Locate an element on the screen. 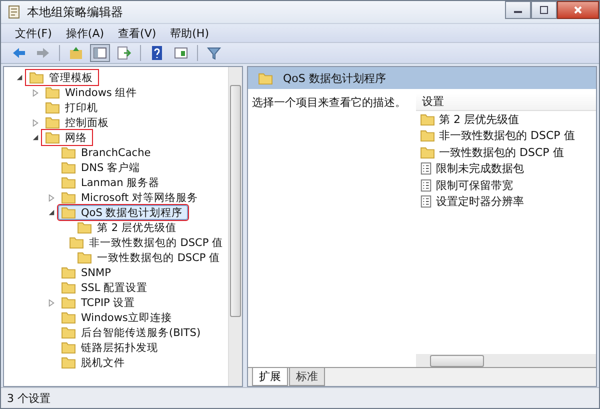 The height and width of the screenshot is (409, 600). menu-item: 文件(F) is located at coordinates (33, 33).